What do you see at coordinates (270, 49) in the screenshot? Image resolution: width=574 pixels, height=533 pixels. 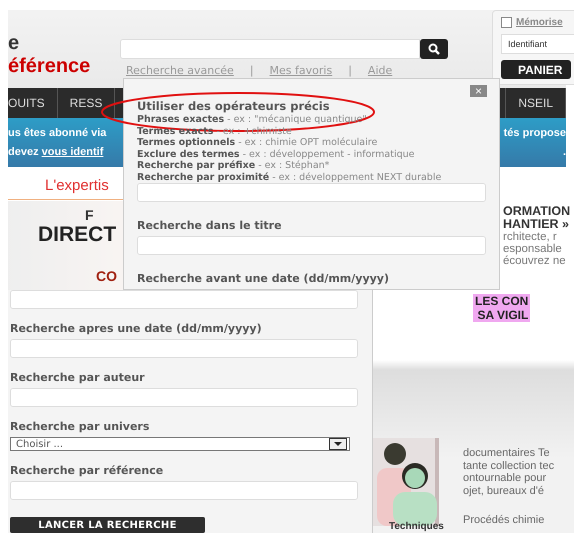 I see `search-field` at bounding box center [270, 49].